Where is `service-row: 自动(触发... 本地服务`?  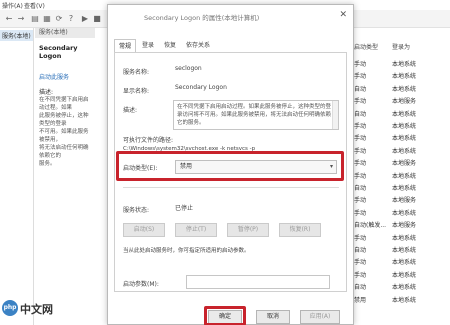 service-row: 自动(触发... 本地服务 is located at coordinates (401, 224).